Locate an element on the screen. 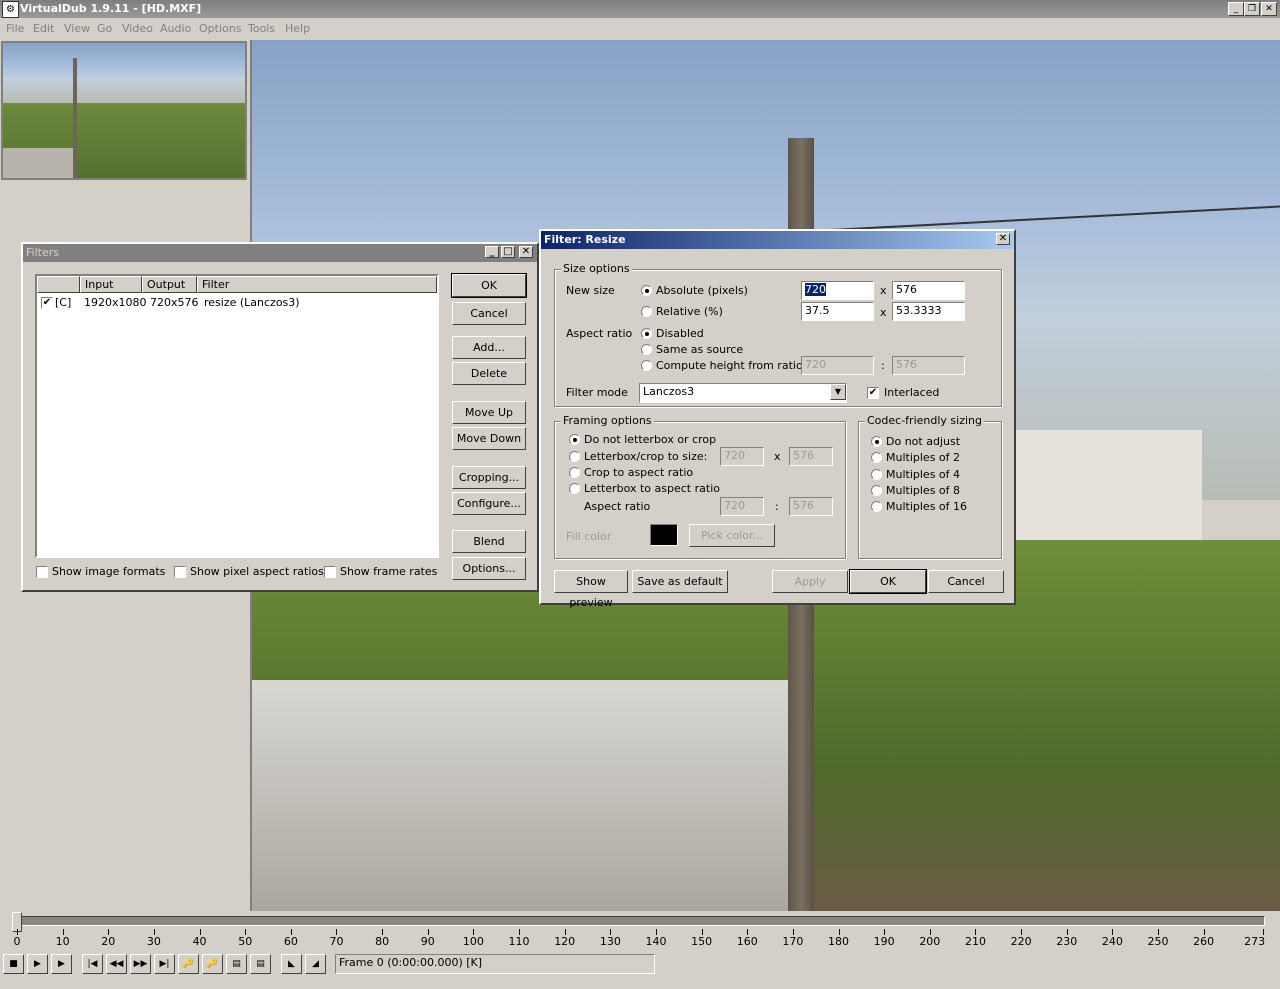 The width and height of the screenshot is (1280, 989). aspect-disabled-label: Disabled is located at coordinates (680, 333).